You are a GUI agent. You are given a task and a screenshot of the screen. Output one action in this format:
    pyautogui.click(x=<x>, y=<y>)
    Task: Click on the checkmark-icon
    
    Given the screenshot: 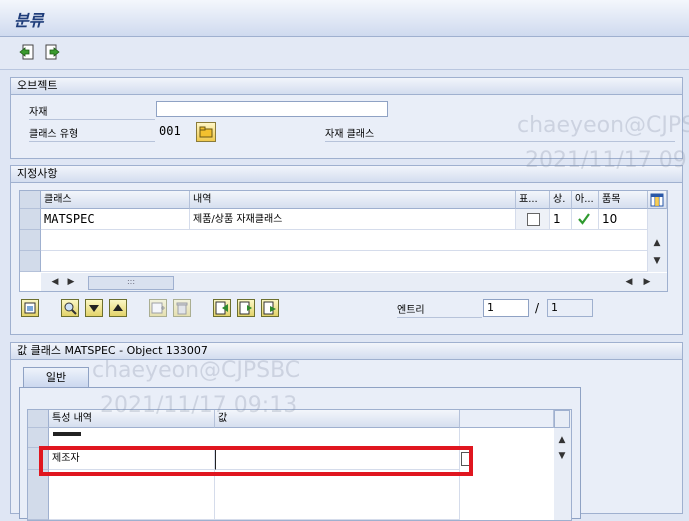 What is the action you would take?
    pyautogui.click(x=584, y=219)
    